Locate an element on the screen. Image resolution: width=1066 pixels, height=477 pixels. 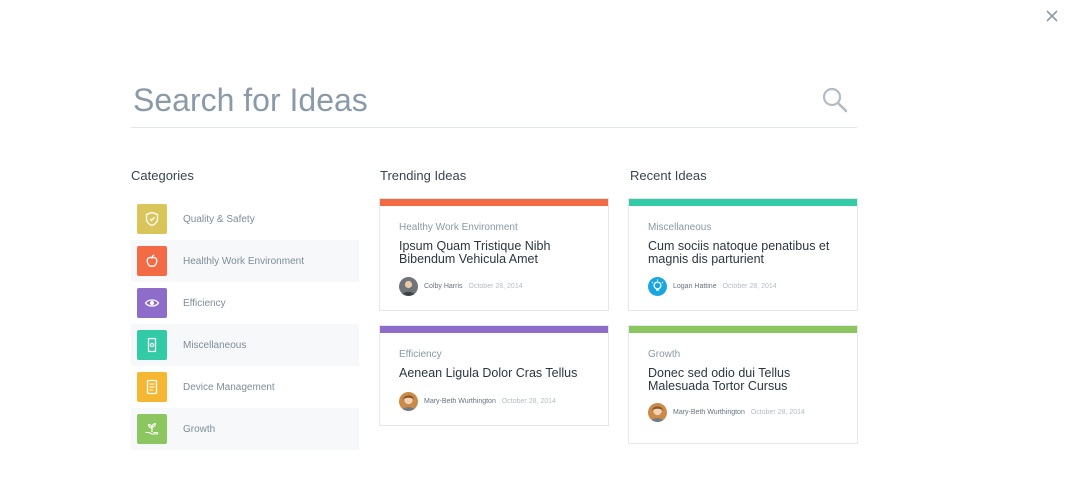
card-meta: Logan Hattine October 28, 2014 is located at coordinates (712, 286).